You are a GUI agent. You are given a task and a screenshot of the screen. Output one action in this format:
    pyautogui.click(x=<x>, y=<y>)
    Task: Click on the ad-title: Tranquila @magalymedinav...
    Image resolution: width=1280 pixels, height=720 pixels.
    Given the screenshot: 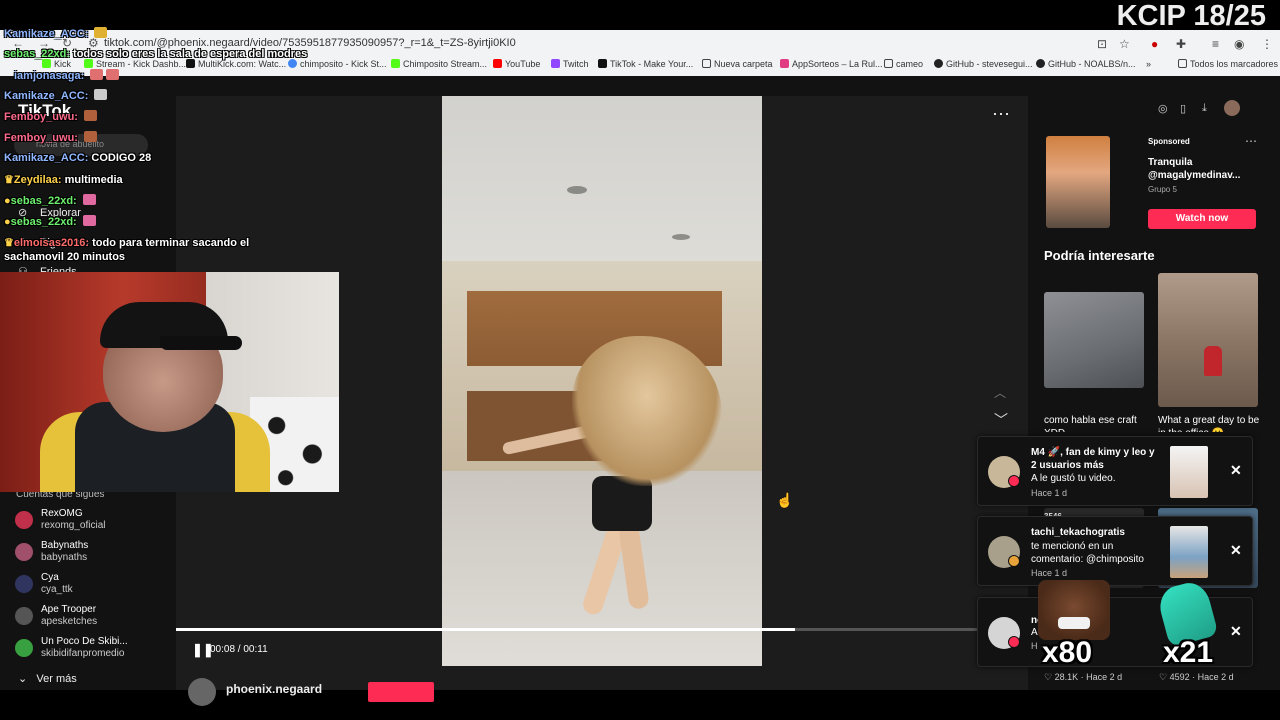 What is the action you would take?
    pyautogui.click(x=1202, y=169)
    